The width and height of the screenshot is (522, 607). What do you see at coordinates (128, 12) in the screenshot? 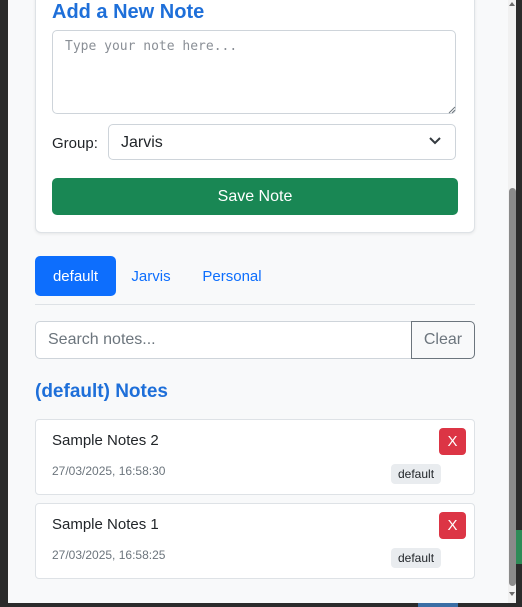
I see `add-note-title: Add a New Note` at bounding box center [128, 12].